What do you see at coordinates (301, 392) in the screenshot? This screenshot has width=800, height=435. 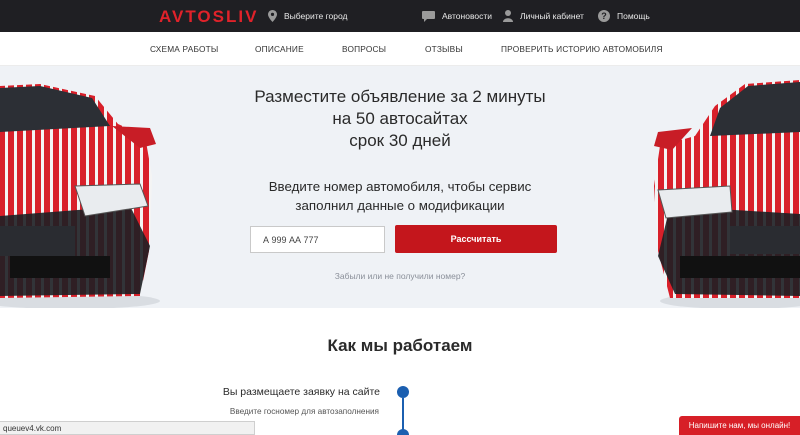 I see `step-1-title: Вы размещаете заявку на сайте` at bounding box center [301, 392].